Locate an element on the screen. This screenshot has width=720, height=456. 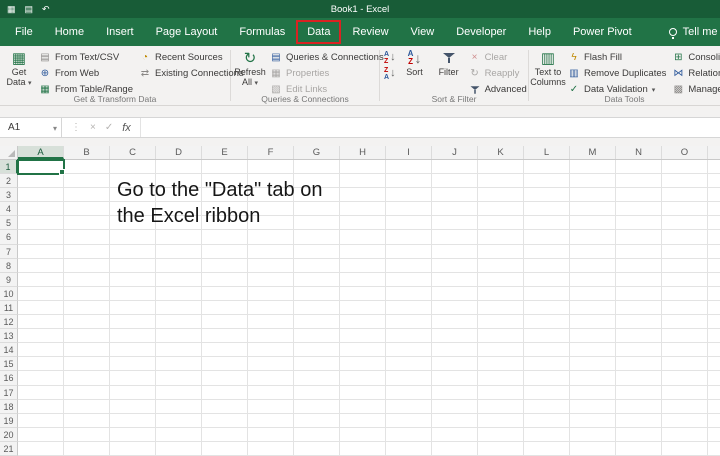
cell-E13 is located at coordinates (225, 336).